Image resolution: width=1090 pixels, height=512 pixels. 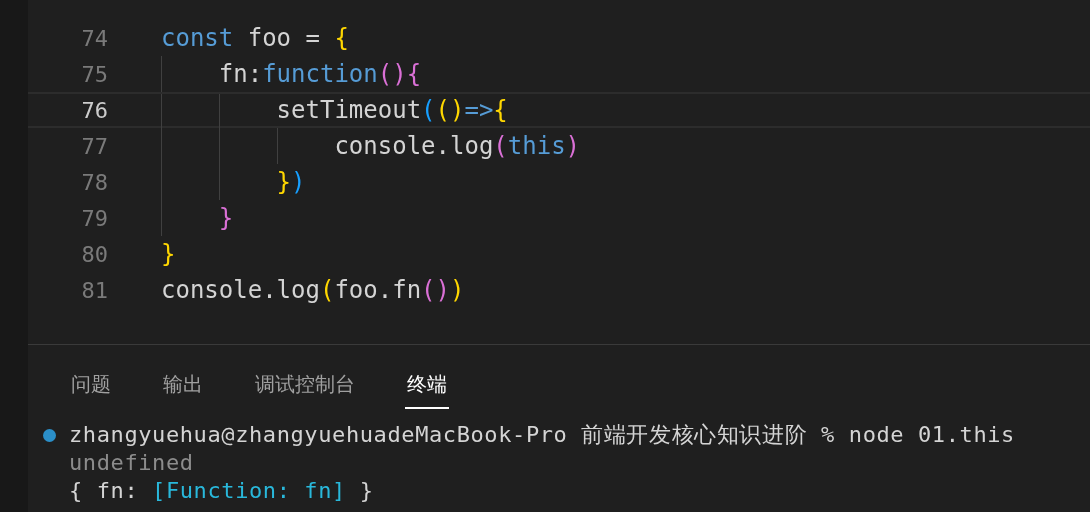 What do you see at coordinates (320, 74) in the screenshot?
I see `code-line: fn:function(){` at bounding box center [320, 74].